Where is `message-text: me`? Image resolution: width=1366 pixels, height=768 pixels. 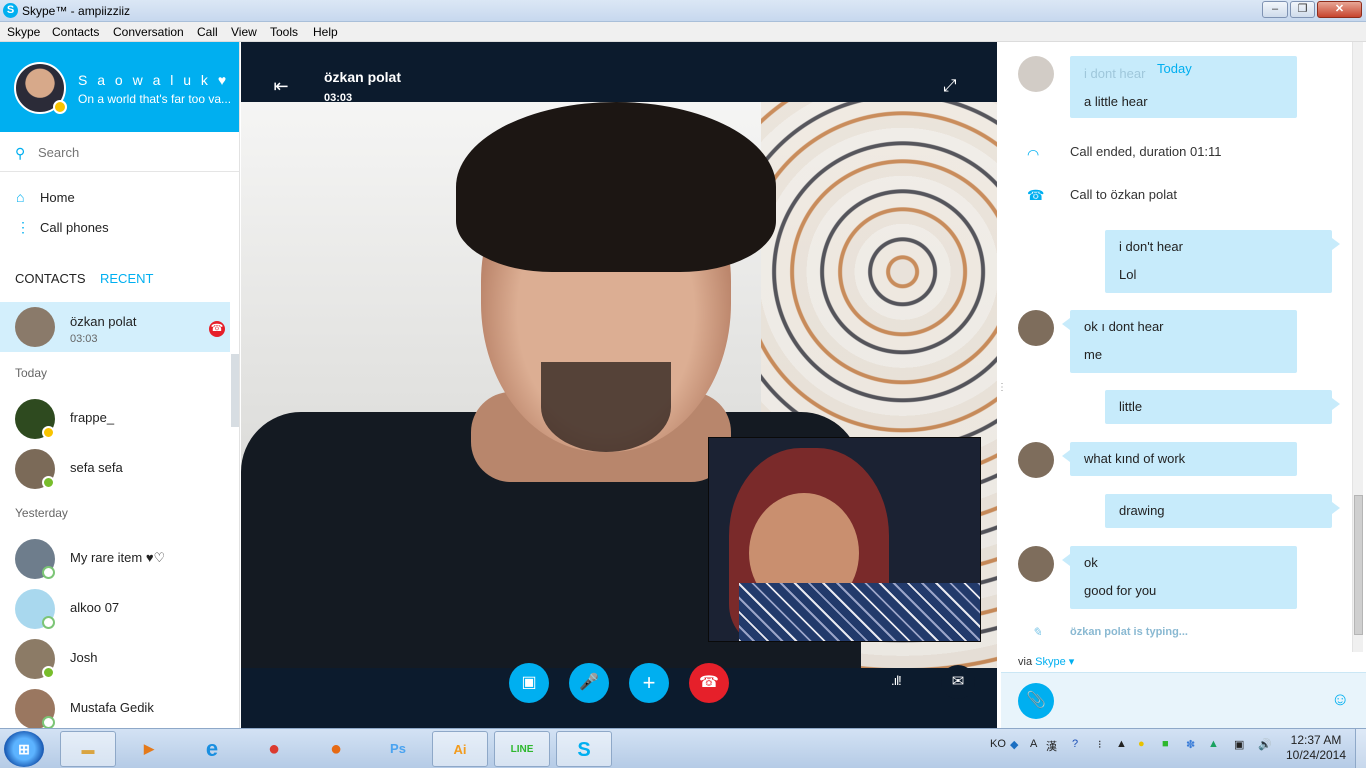
message-text: me is located at coordinates (1093, 354).